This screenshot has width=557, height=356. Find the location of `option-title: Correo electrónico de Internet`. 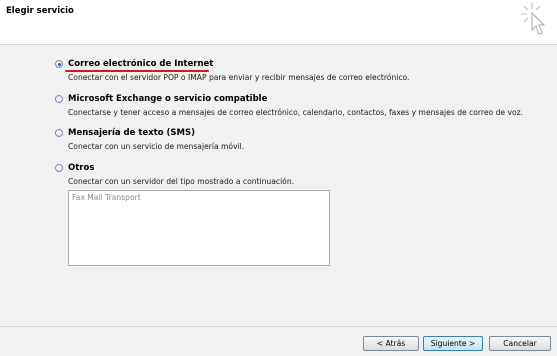

option-title: Correo electrónico de Internet is located at coordinates (140, 64).